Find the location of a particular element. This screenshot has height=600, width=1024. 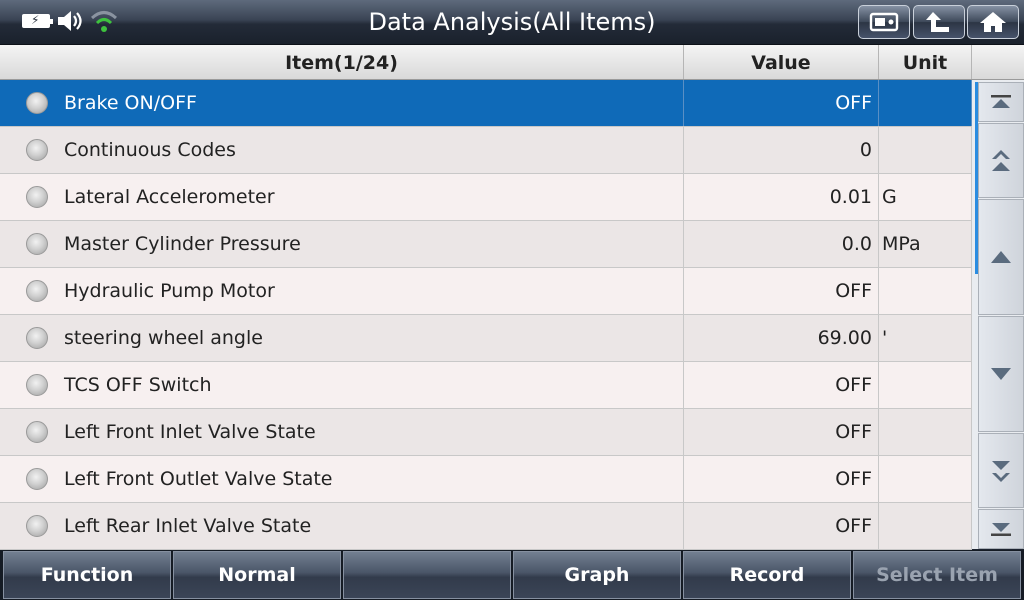

scroll-bottom-button is located at coordinates (1001, 529).